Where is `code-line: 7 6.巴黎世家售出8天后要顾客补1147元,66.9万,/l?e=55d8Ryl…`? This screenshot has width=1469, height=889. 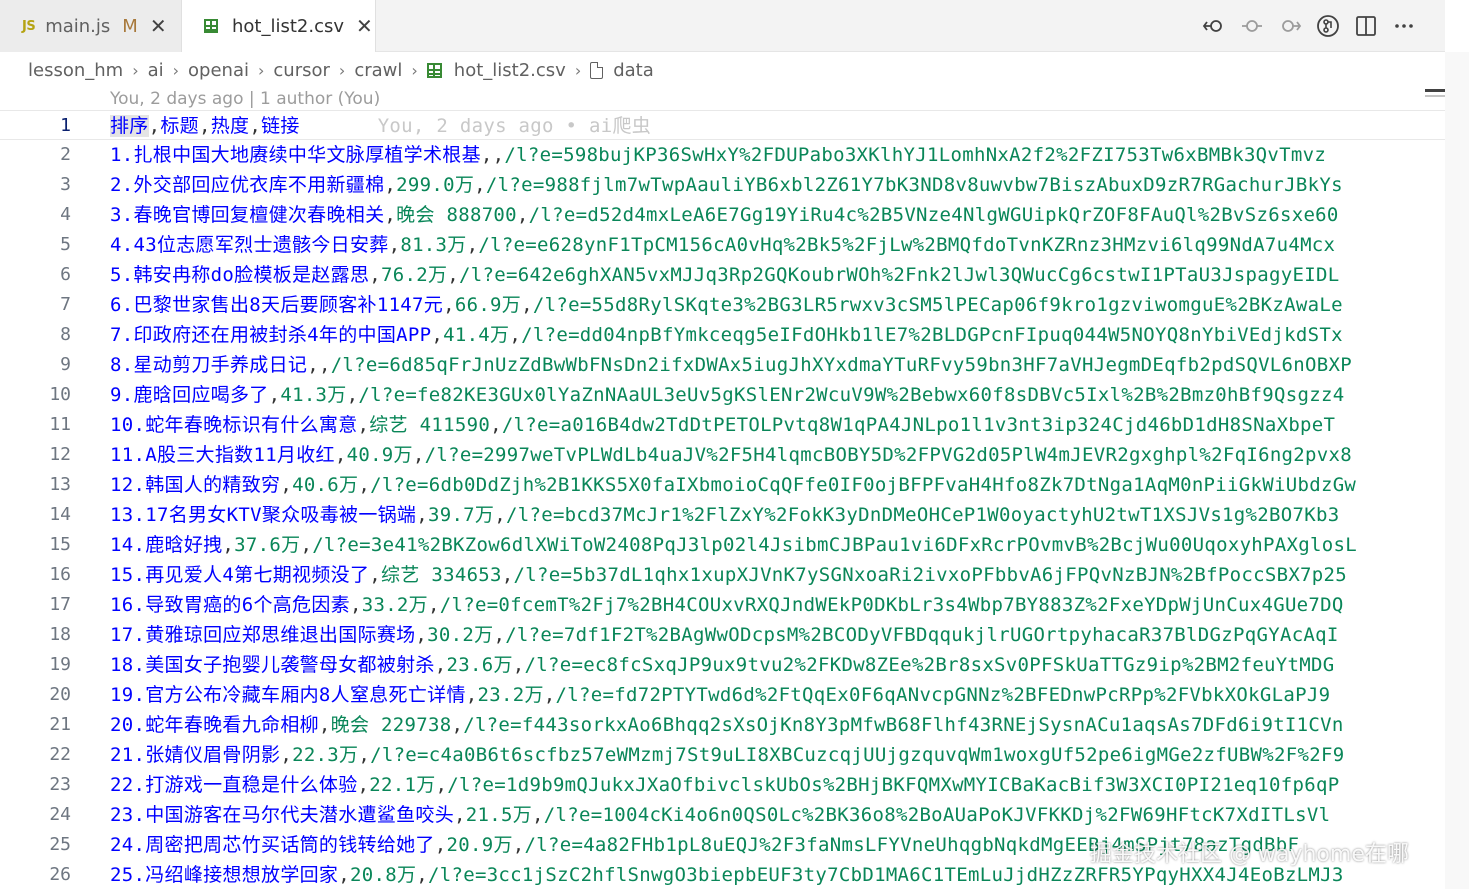
code-line: 7 6.巴黎世家售出8天后要顾客补1147元,66.9万,/l?e=55d8Ryl… is located at coordinates (722, 305).